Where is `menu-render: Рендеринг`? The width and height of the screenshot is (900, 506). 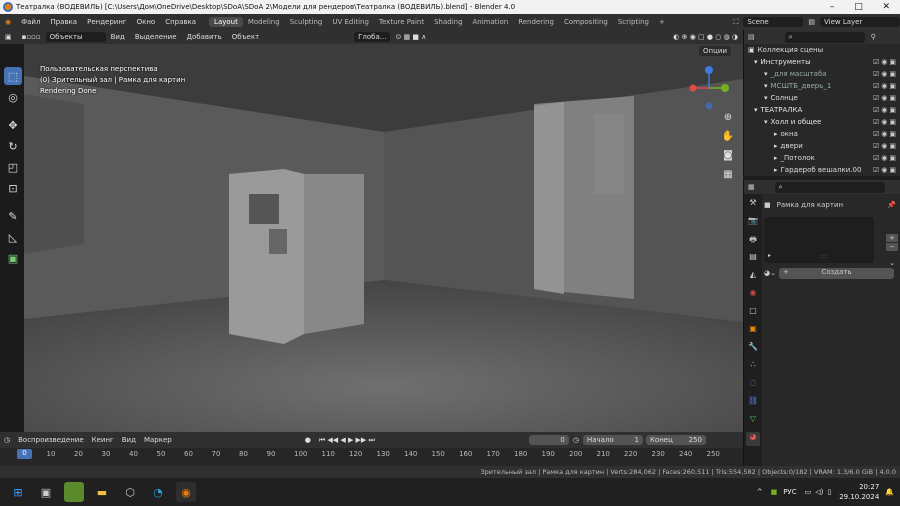
menu-render: Рендеринг is located at coordinates (107, 22).